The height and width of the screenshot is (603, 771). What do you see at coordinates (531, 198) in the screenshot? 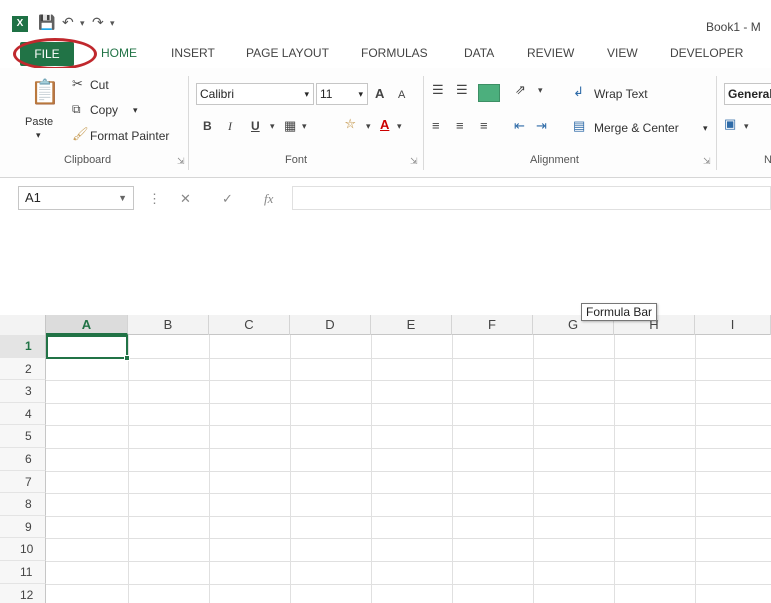
I see `formula-input` at bounding box center [531, 198].